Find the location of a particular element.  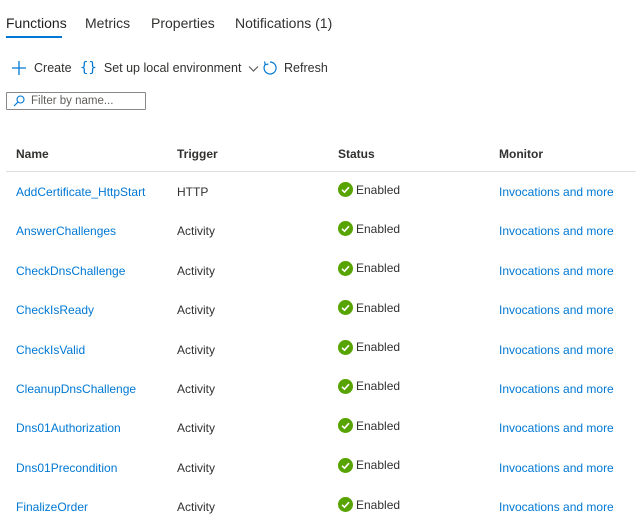

filter-box is located at coordinates (76, 101).